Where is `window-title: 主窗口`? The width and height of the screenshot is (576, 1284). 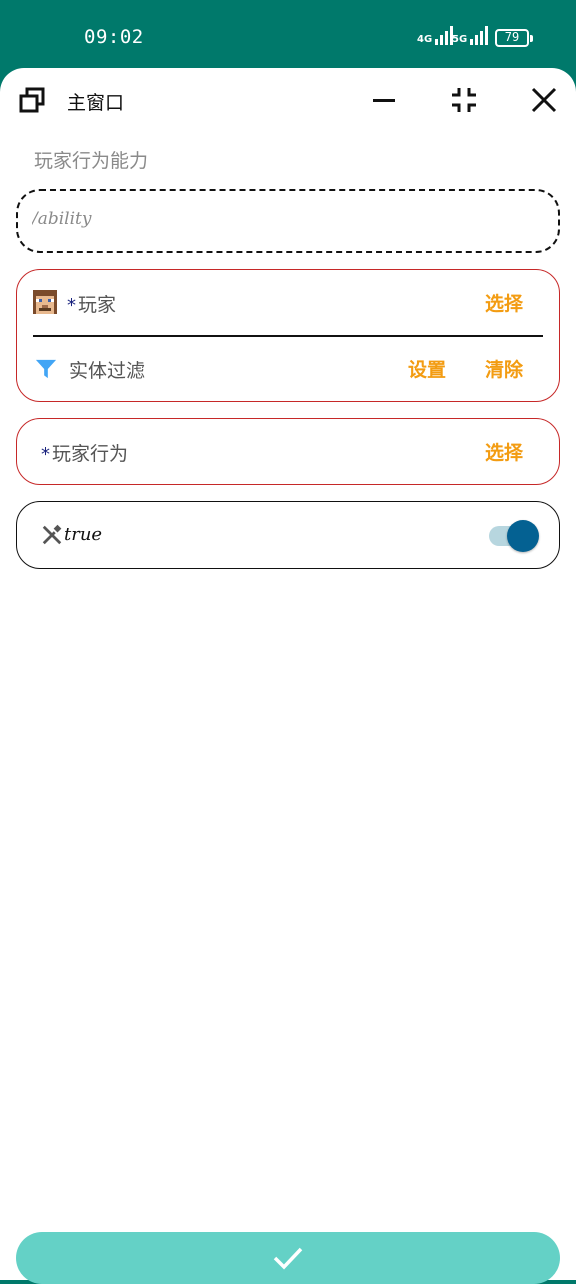
window-title: 主窗口 is located at coordinates (96, 103).